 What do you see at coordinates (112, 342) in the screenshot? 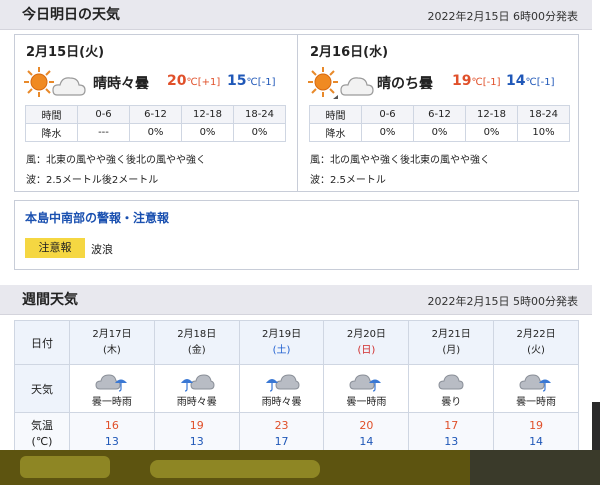
I see `weekly-date-cell: 2月17日 (木)` at bounding box center [112, 342].